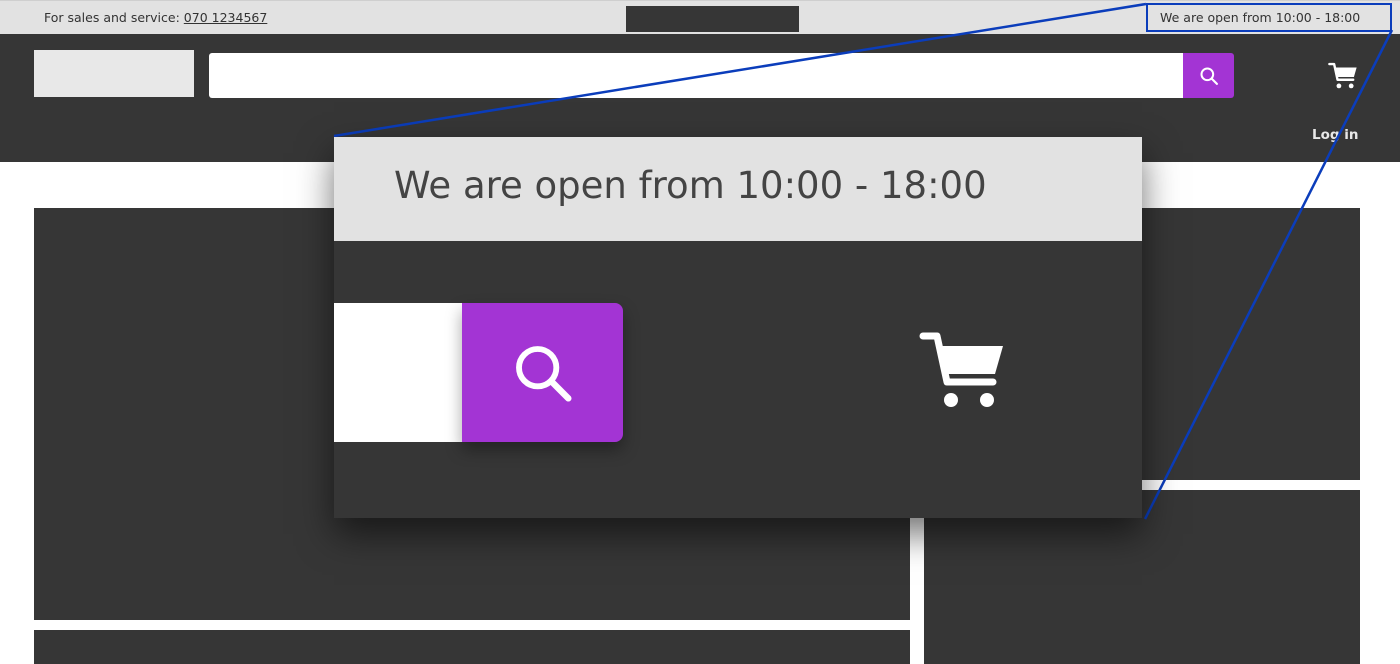  What do you see at coordinates (690, 185) in the screenshot?
I see `zoomed-opening-hours: We are open from 10:00 - 18:00` at bounding box center [690, 185].